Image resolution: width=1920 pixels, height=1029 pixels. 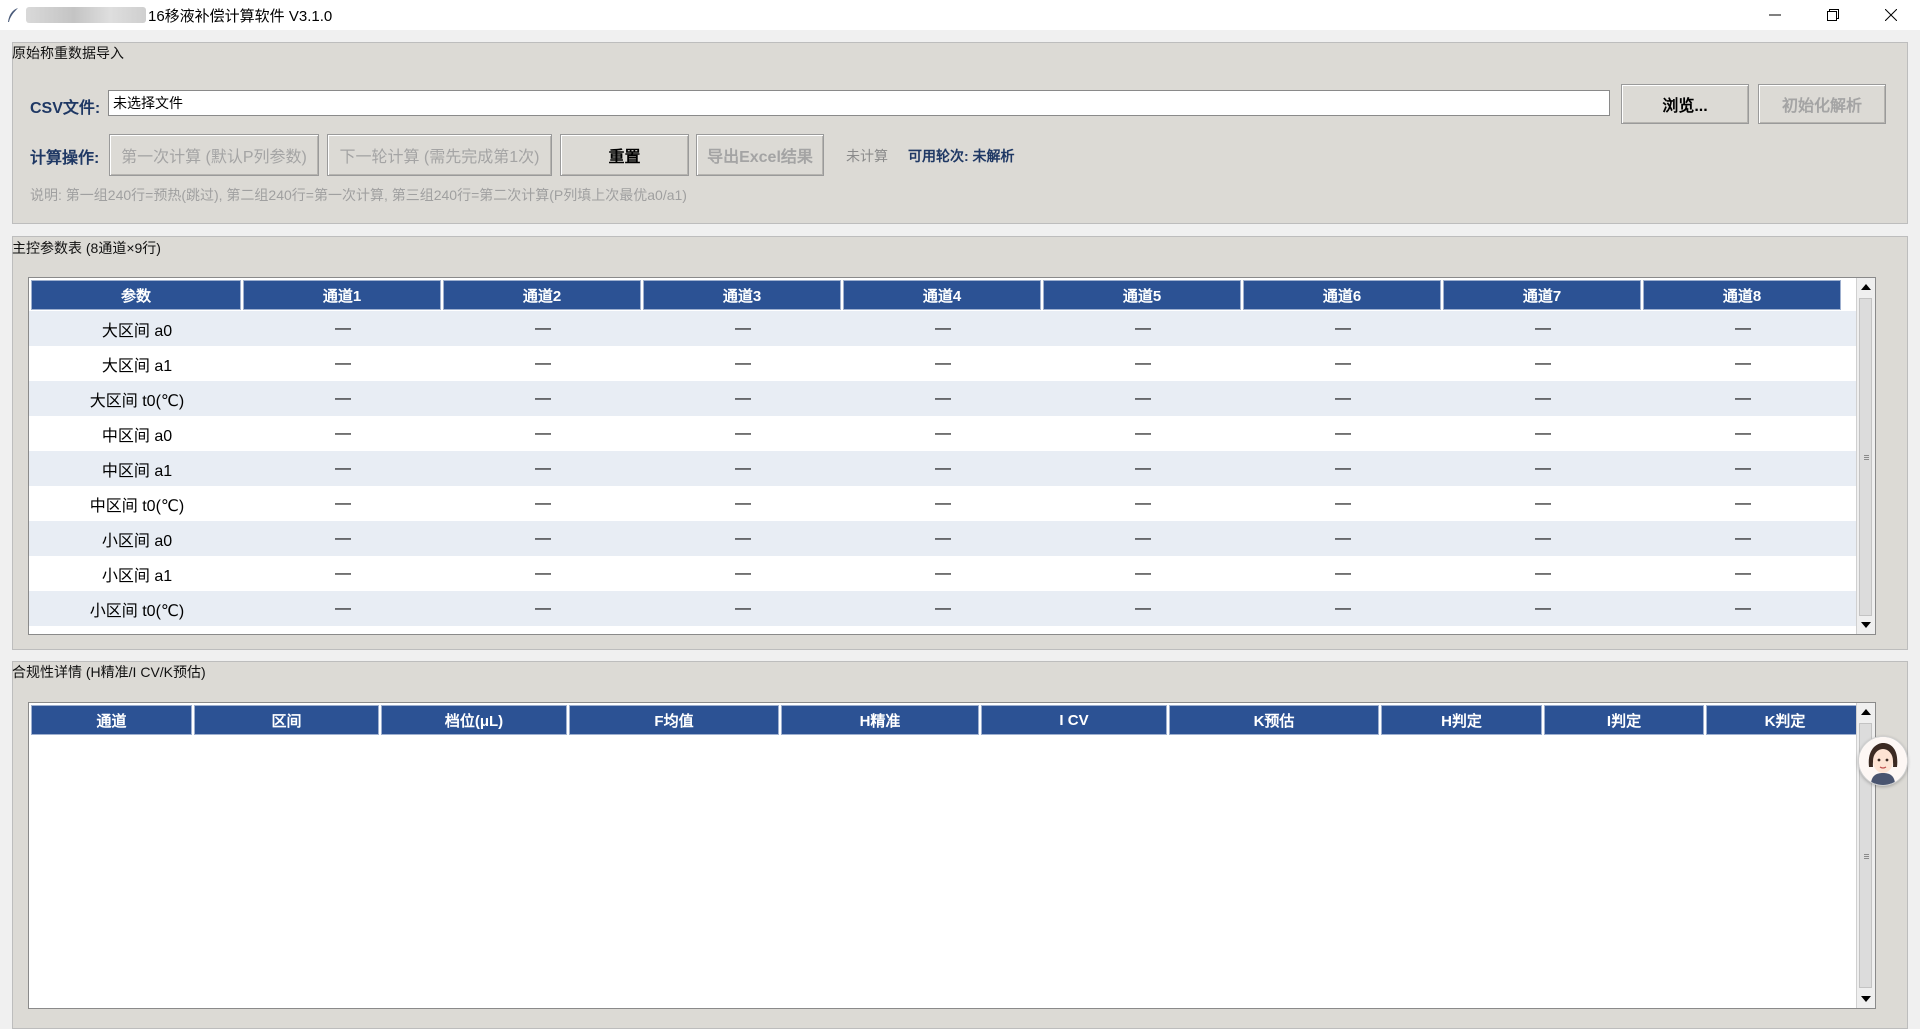 I want to click on column-header-range: 区间, so click(x=286, y=720).